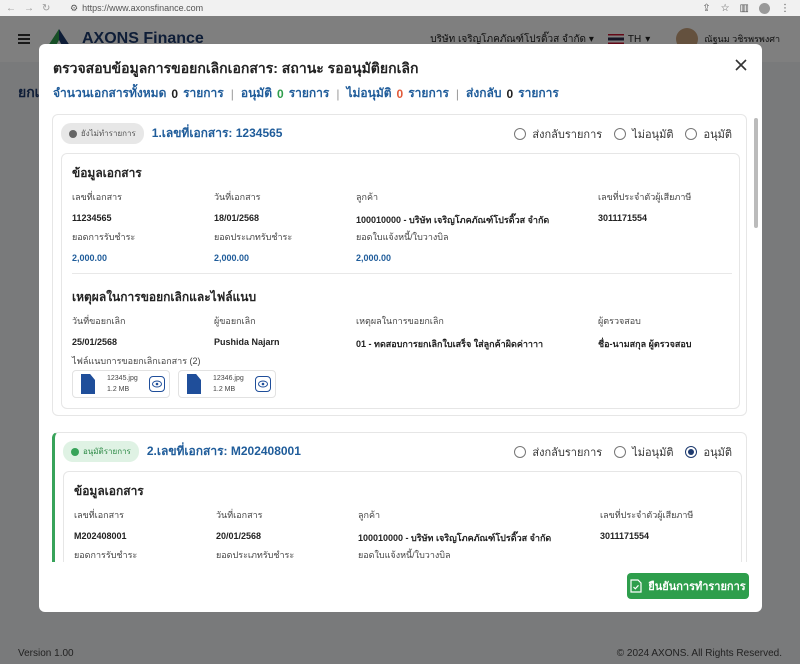 This screenshot has width=800, height=664. What do you see at coordinates (247, 330) in the screenshot?
I see `field-requester: ผู้ขอยกเลิก Pushida Najarn` at bounding box center [247, 330].